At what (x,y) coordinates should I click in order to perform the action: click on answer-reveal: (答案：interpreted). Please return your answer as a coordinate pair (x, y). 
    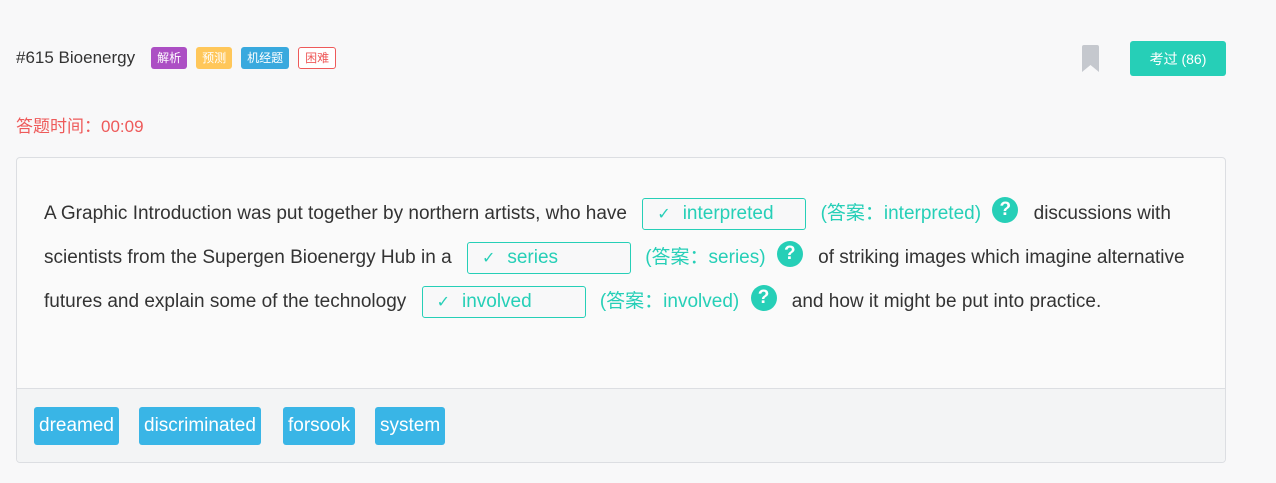
    Looking at the image, I should click on (901, 213).